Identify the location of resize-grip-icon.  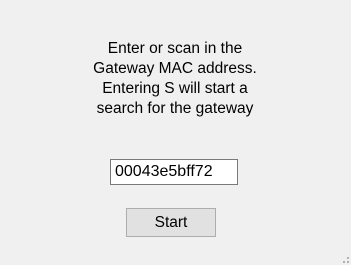
(344, 258).